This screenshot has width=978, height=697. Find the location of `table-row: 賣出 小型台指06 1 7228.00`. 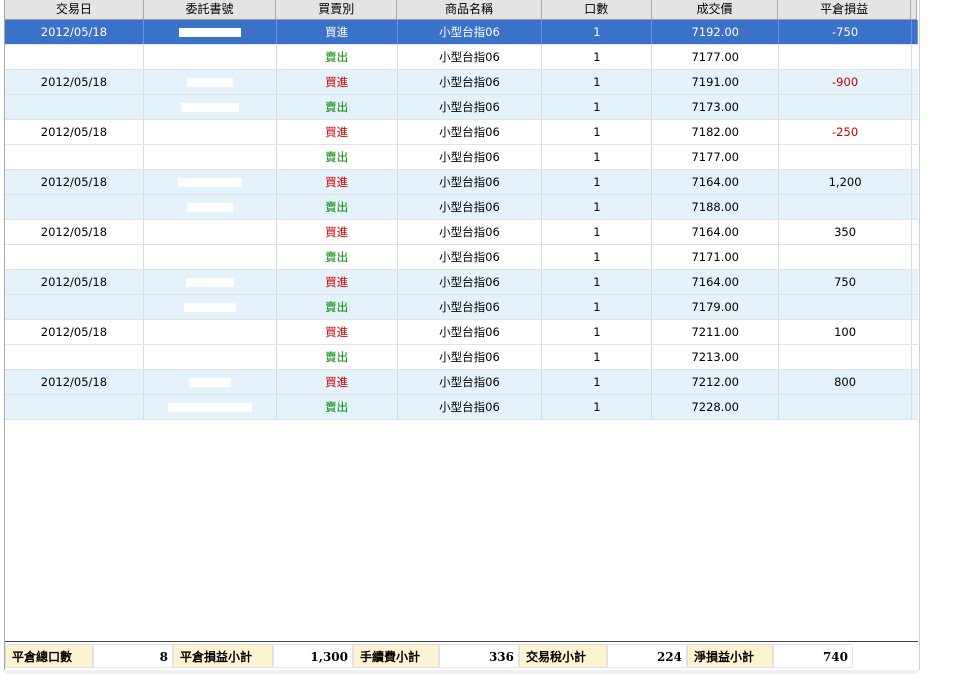

table-row: 賣出 小型台指06 1 7228.00 is located at coordinates (461, 407).